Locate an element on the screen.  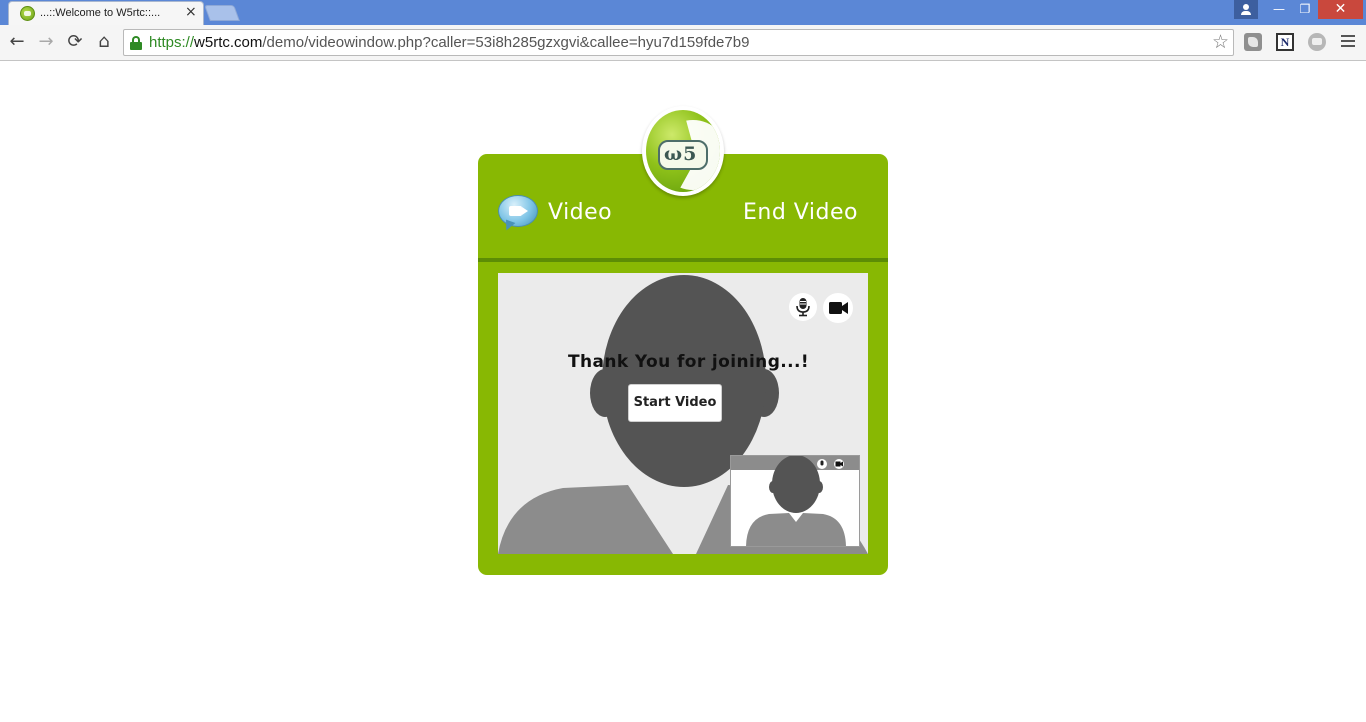
tab-close-icon: × is located at coordinates (191, 12).